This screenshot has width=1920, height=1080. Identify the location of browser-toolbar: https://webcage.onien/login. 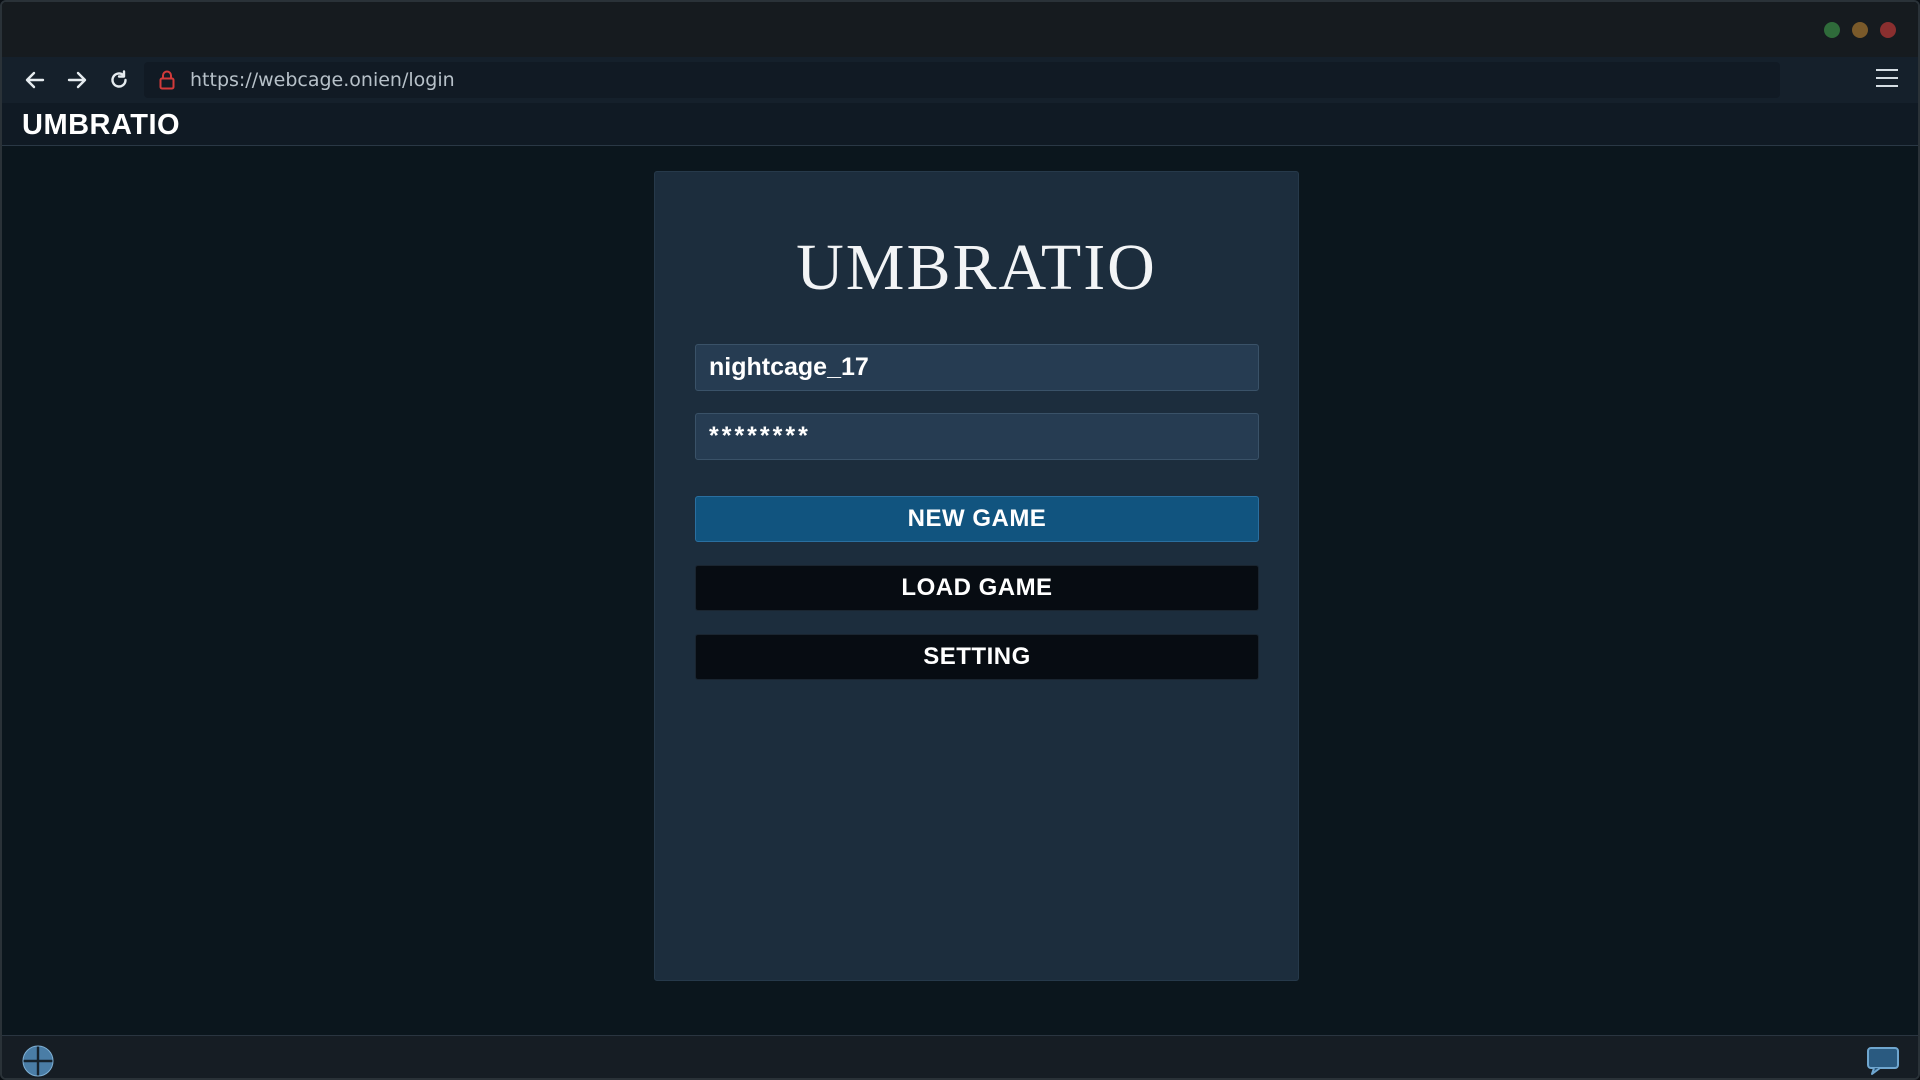
(960, 80).